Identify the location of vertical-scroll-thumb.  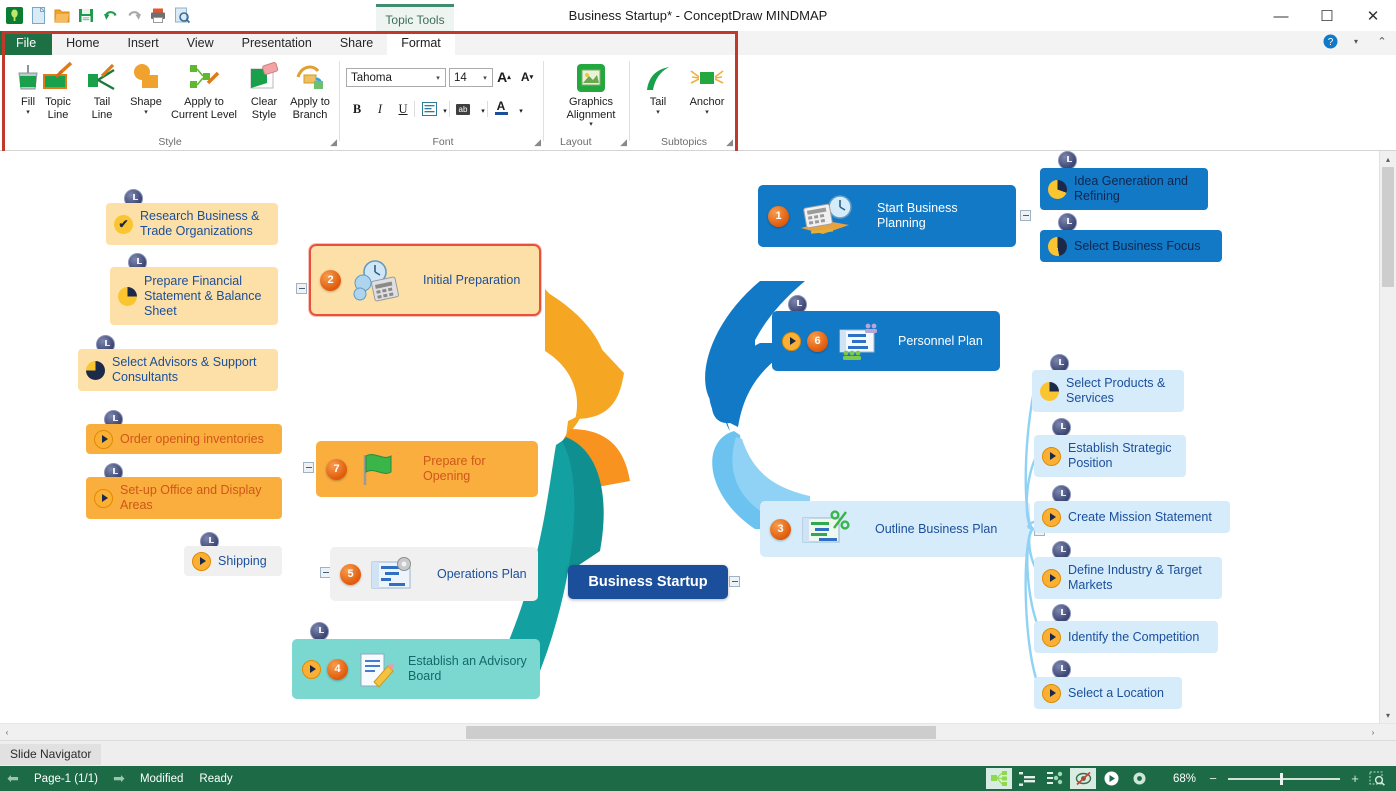
(1388, 227).